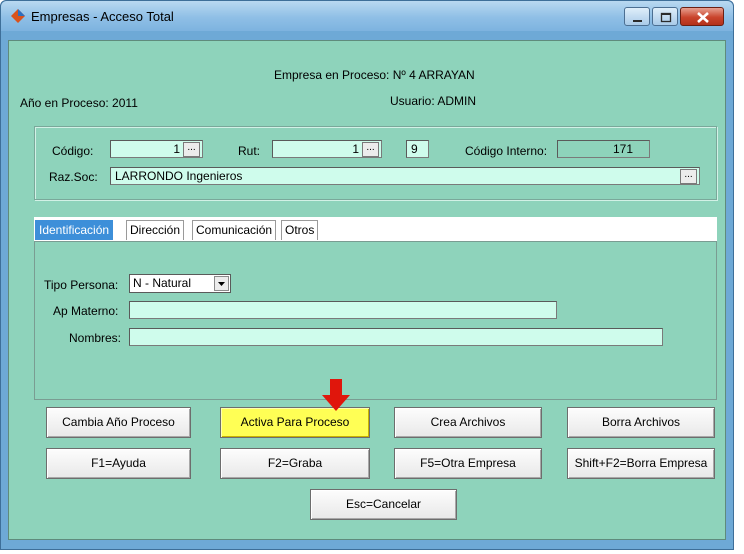 The height and width of the screenshot is (554, 744). What do you see at coordinates (405, 176) in the screenshot?
I see `razsoc-field: LARRONDO Ingenieros` at bounding box center [405, 176].